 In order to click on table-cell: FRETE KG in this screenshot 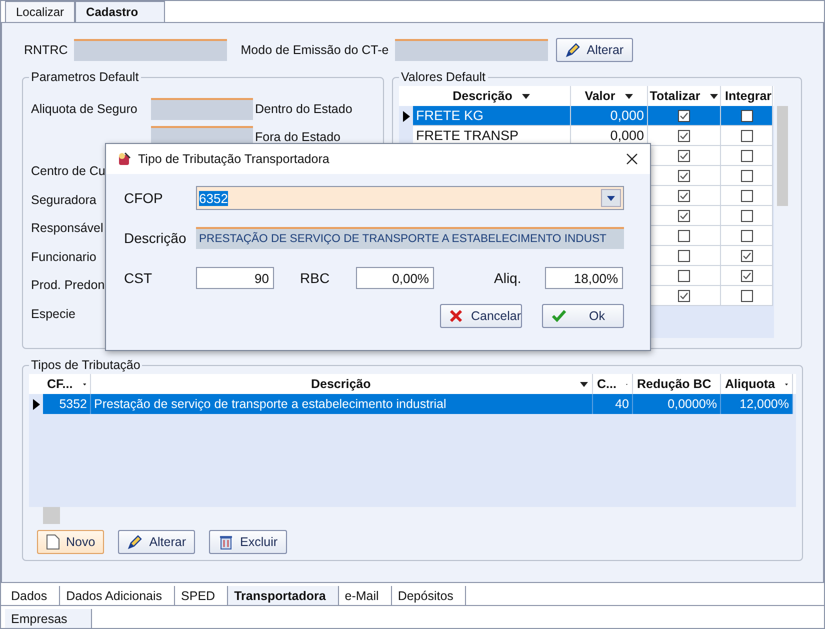, I will do `click(492, 116)`.